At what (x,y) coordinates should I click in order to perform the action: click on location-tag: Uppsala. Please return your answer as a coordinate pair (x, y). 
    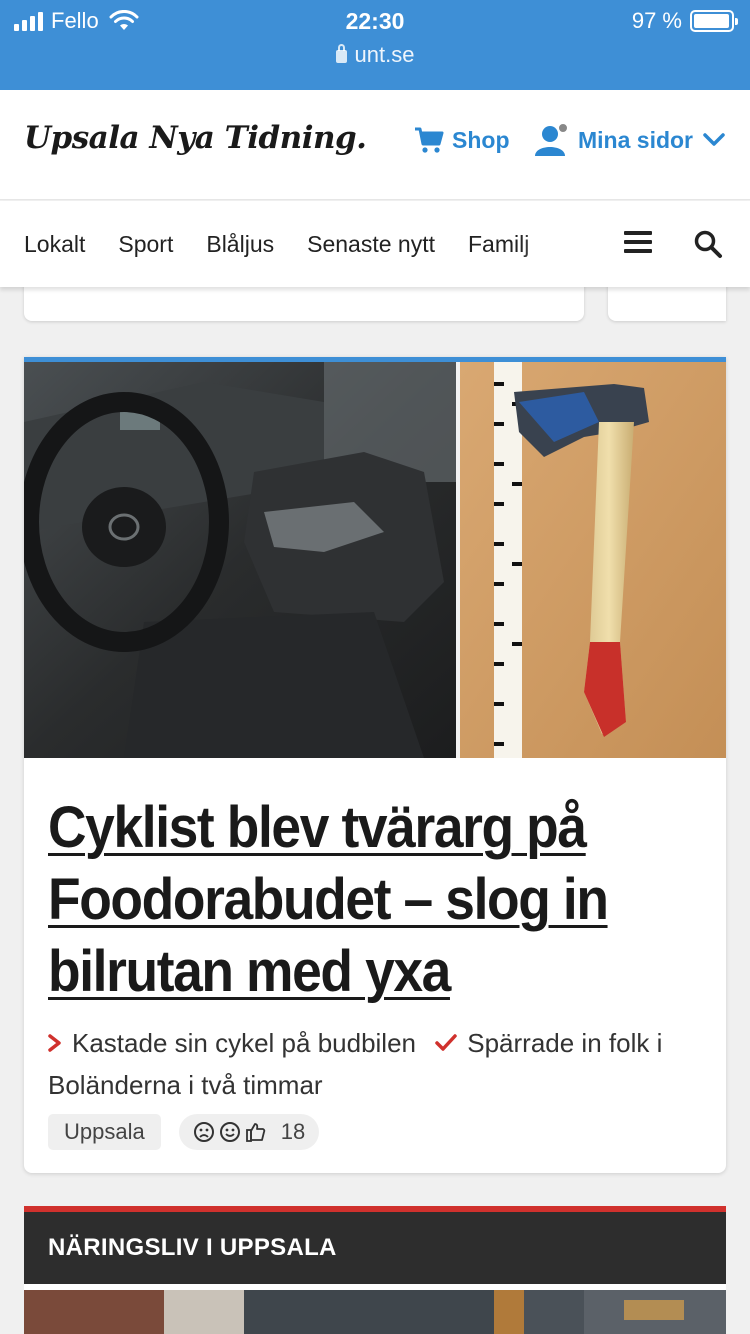
    Looking at the image, I should click on (104, 1132).